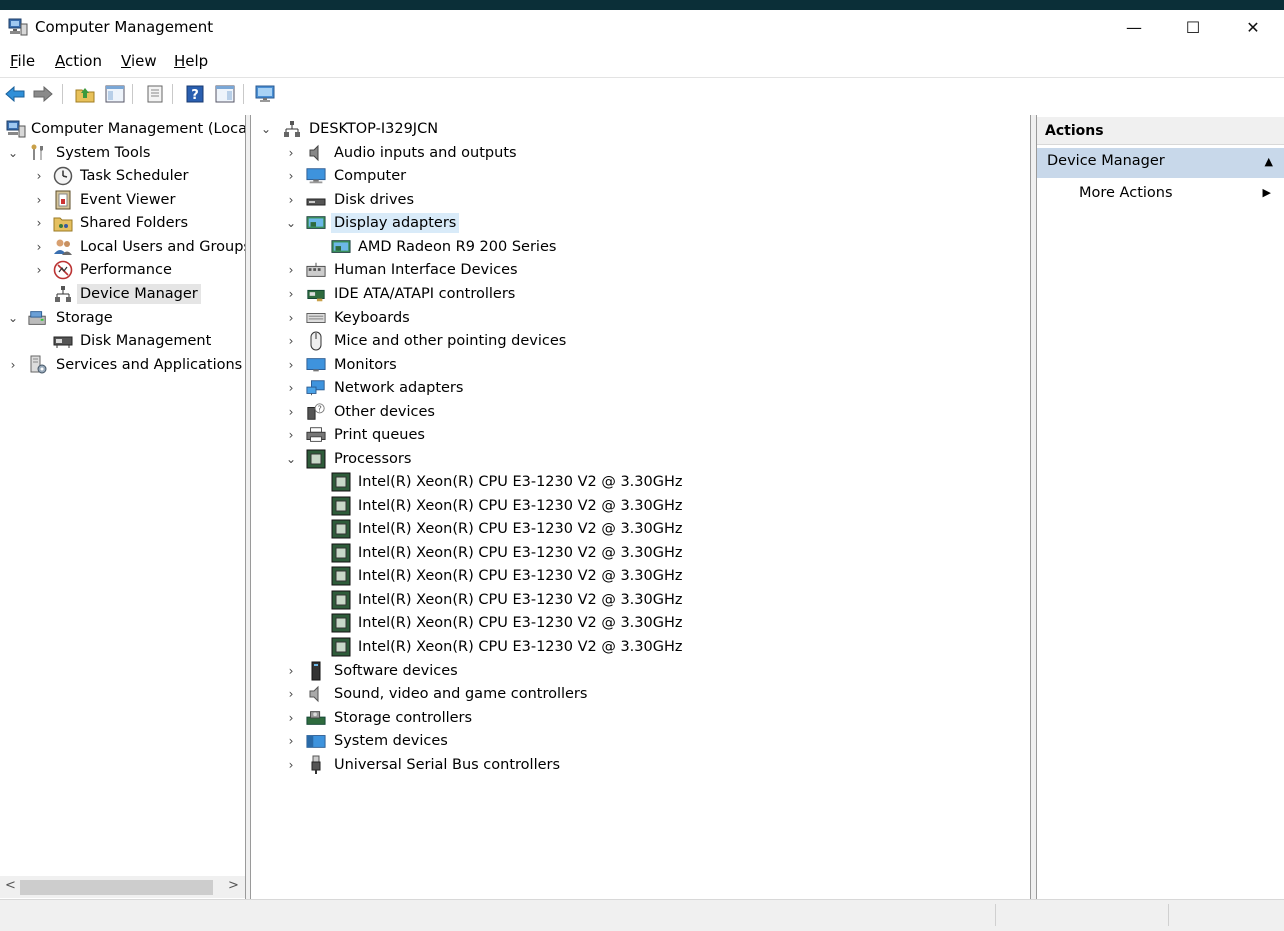  Describe the element at coordinates (1269, 161) in the screenshot. I see `collapse-up-icon: ▲` at that location.